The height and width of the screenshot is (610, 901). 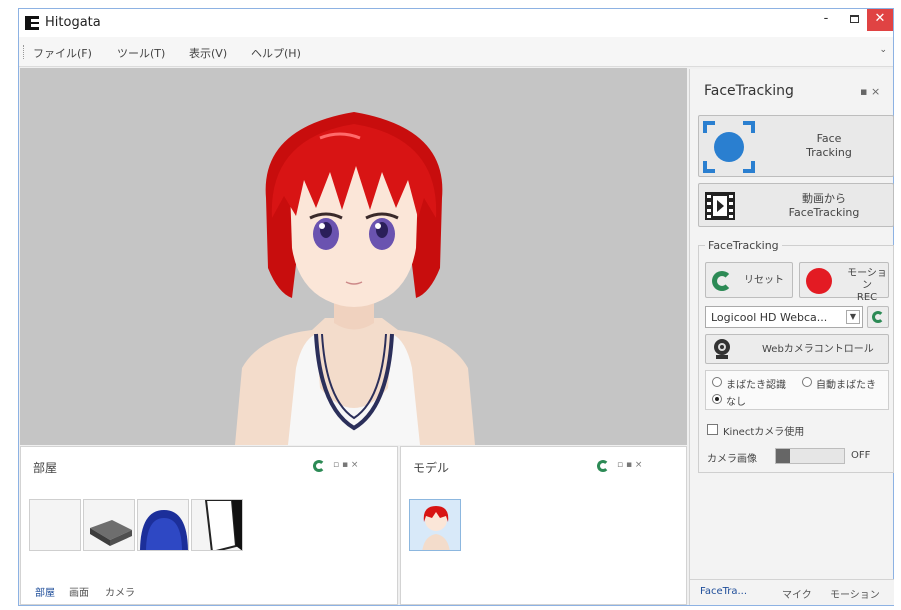 I want to click on motion-rec-label: モーション REC, so click(x=867, y=286).